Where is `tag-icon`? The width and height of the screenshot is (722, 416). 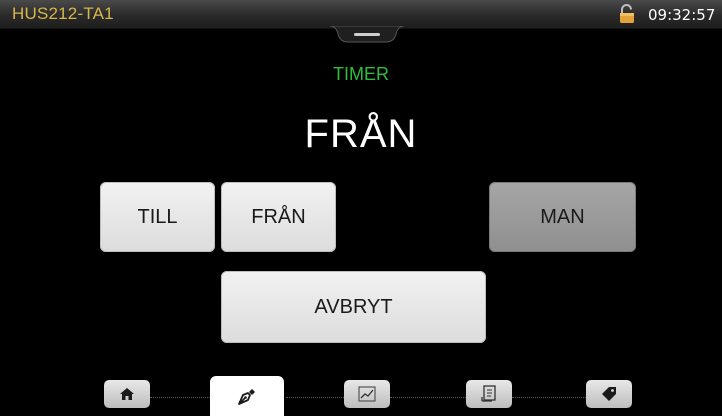 tag-icon is located at coordinates (609, 394).